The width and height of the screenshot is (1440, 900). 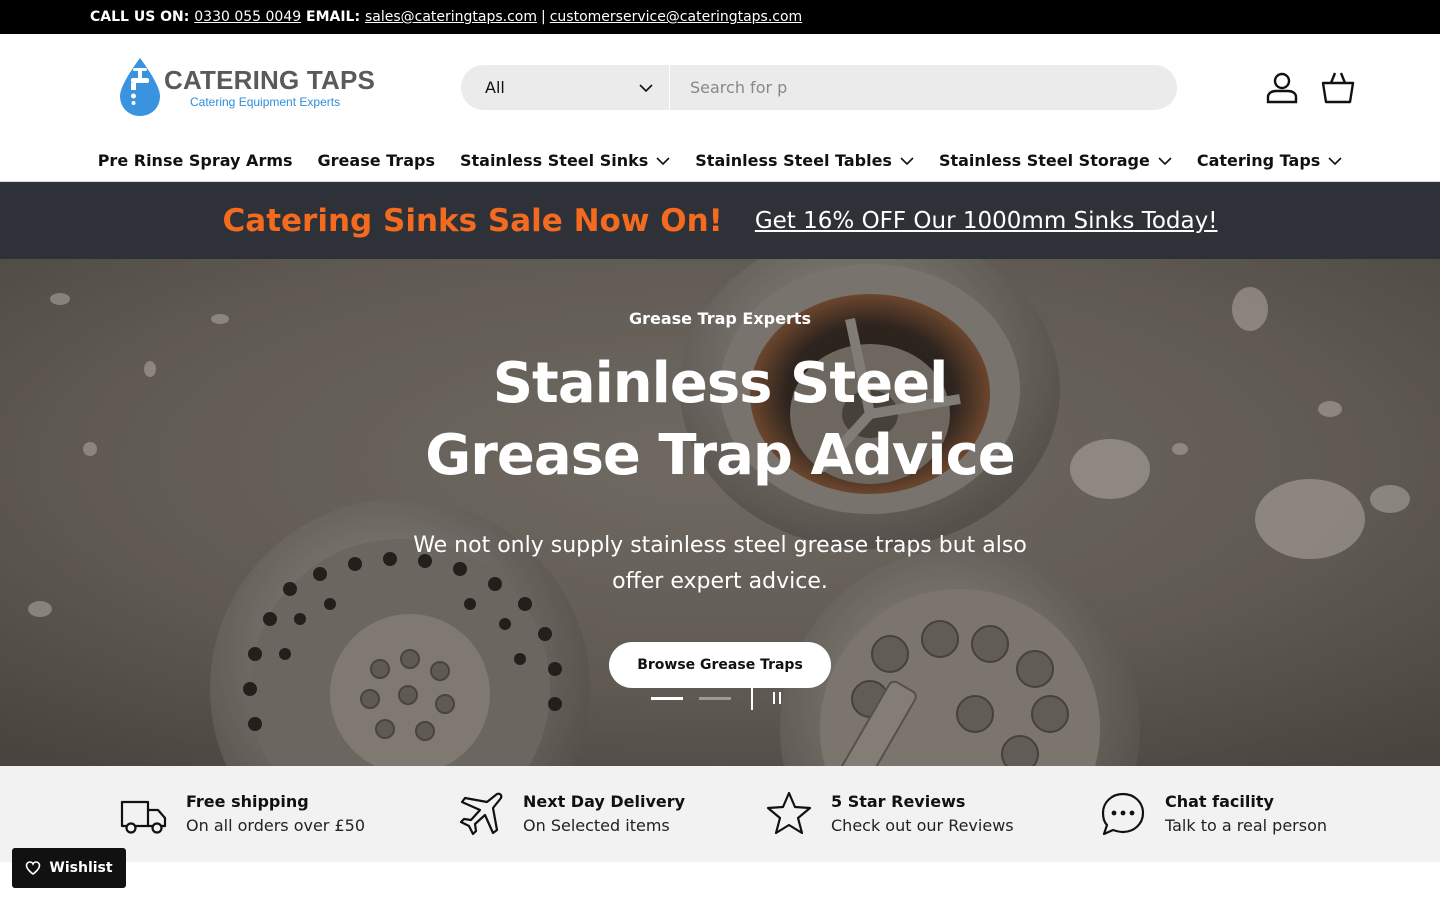 I want to click on hero-kicker: Grease Trap Experts, so click(x=720, y=318).